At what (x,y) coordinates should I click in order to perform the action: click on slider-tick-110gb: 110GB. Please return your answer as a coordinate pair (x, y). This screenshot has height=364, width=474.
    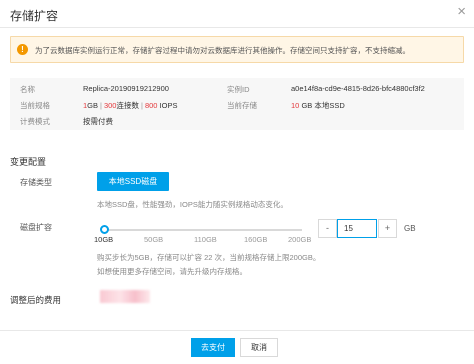
    Looking at the image, I should click on (205, 239).